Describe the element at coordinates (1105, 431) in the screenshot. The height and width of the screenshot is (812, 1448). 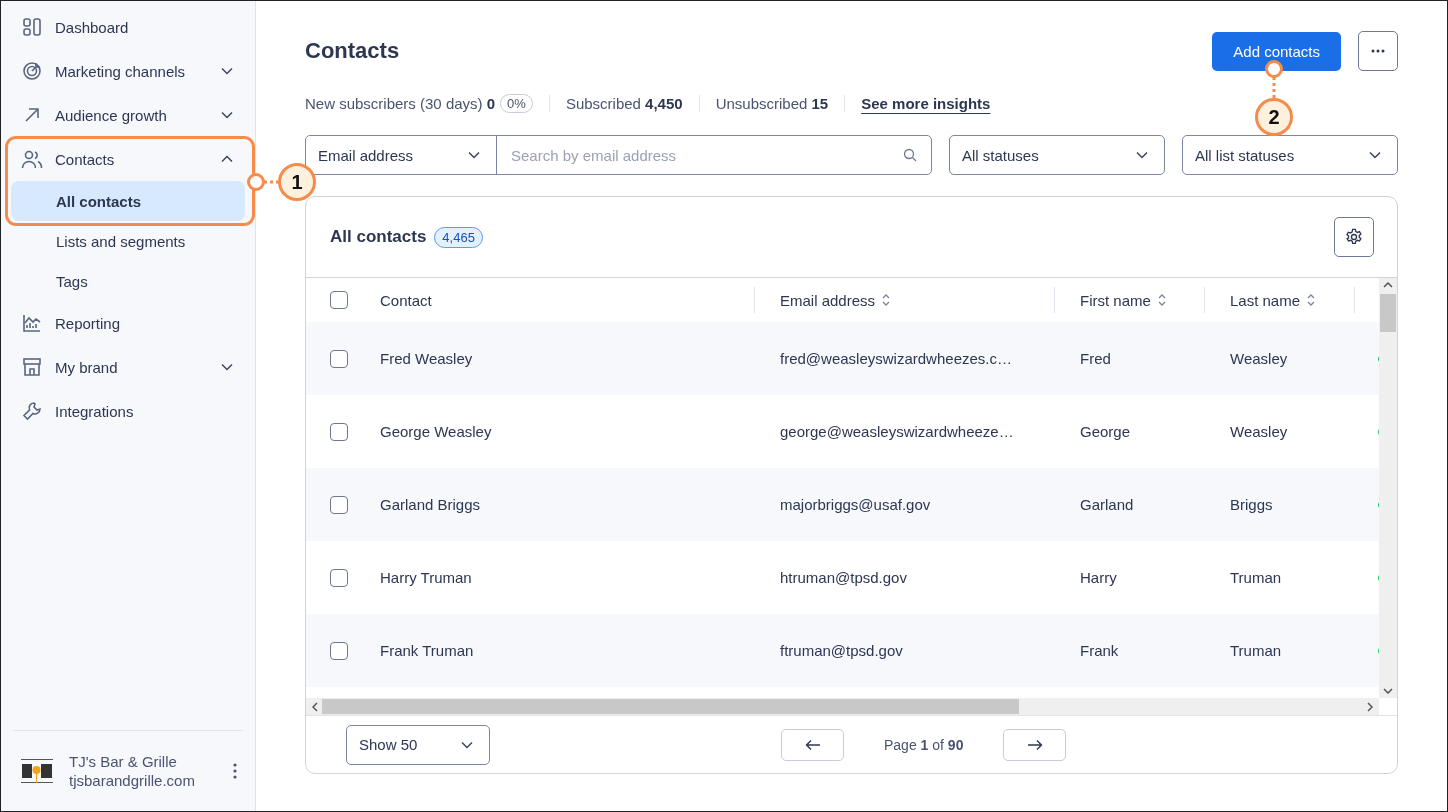
I see `first-name-cell-text: George` at that location.